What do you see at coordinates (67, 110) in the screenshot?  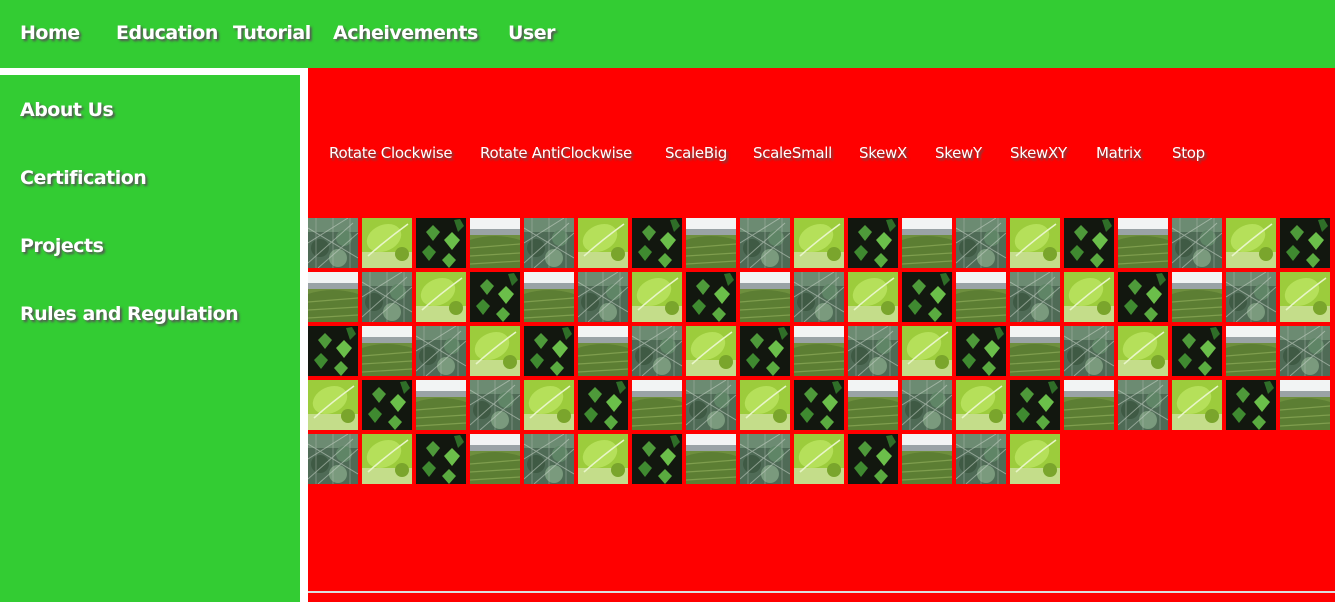 I see `sidebar-item-about-us: About Us` at bounding box center [67, 110].